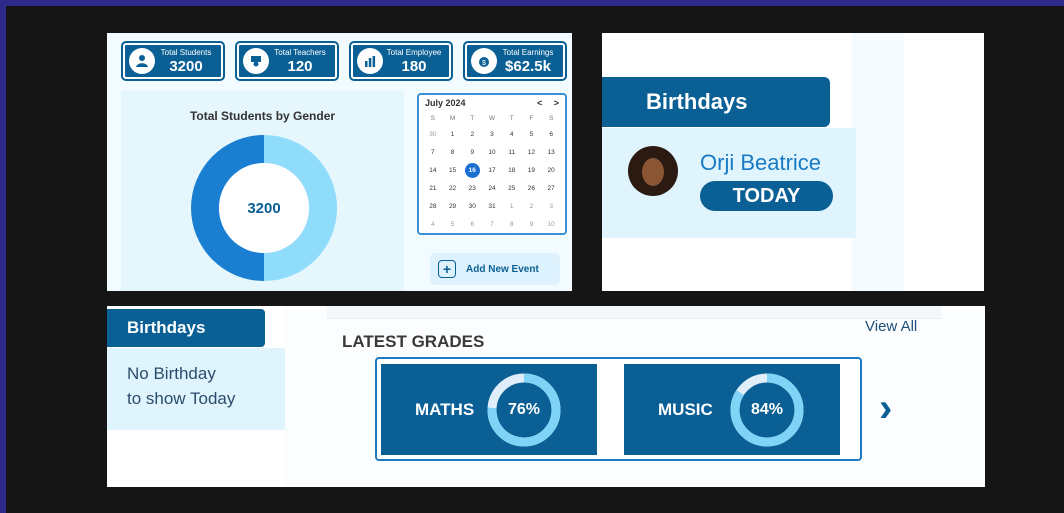 This screenshot has width=1064, height=513. I want to click on stat-card-students: Total Students 3200, so click(173, 61).